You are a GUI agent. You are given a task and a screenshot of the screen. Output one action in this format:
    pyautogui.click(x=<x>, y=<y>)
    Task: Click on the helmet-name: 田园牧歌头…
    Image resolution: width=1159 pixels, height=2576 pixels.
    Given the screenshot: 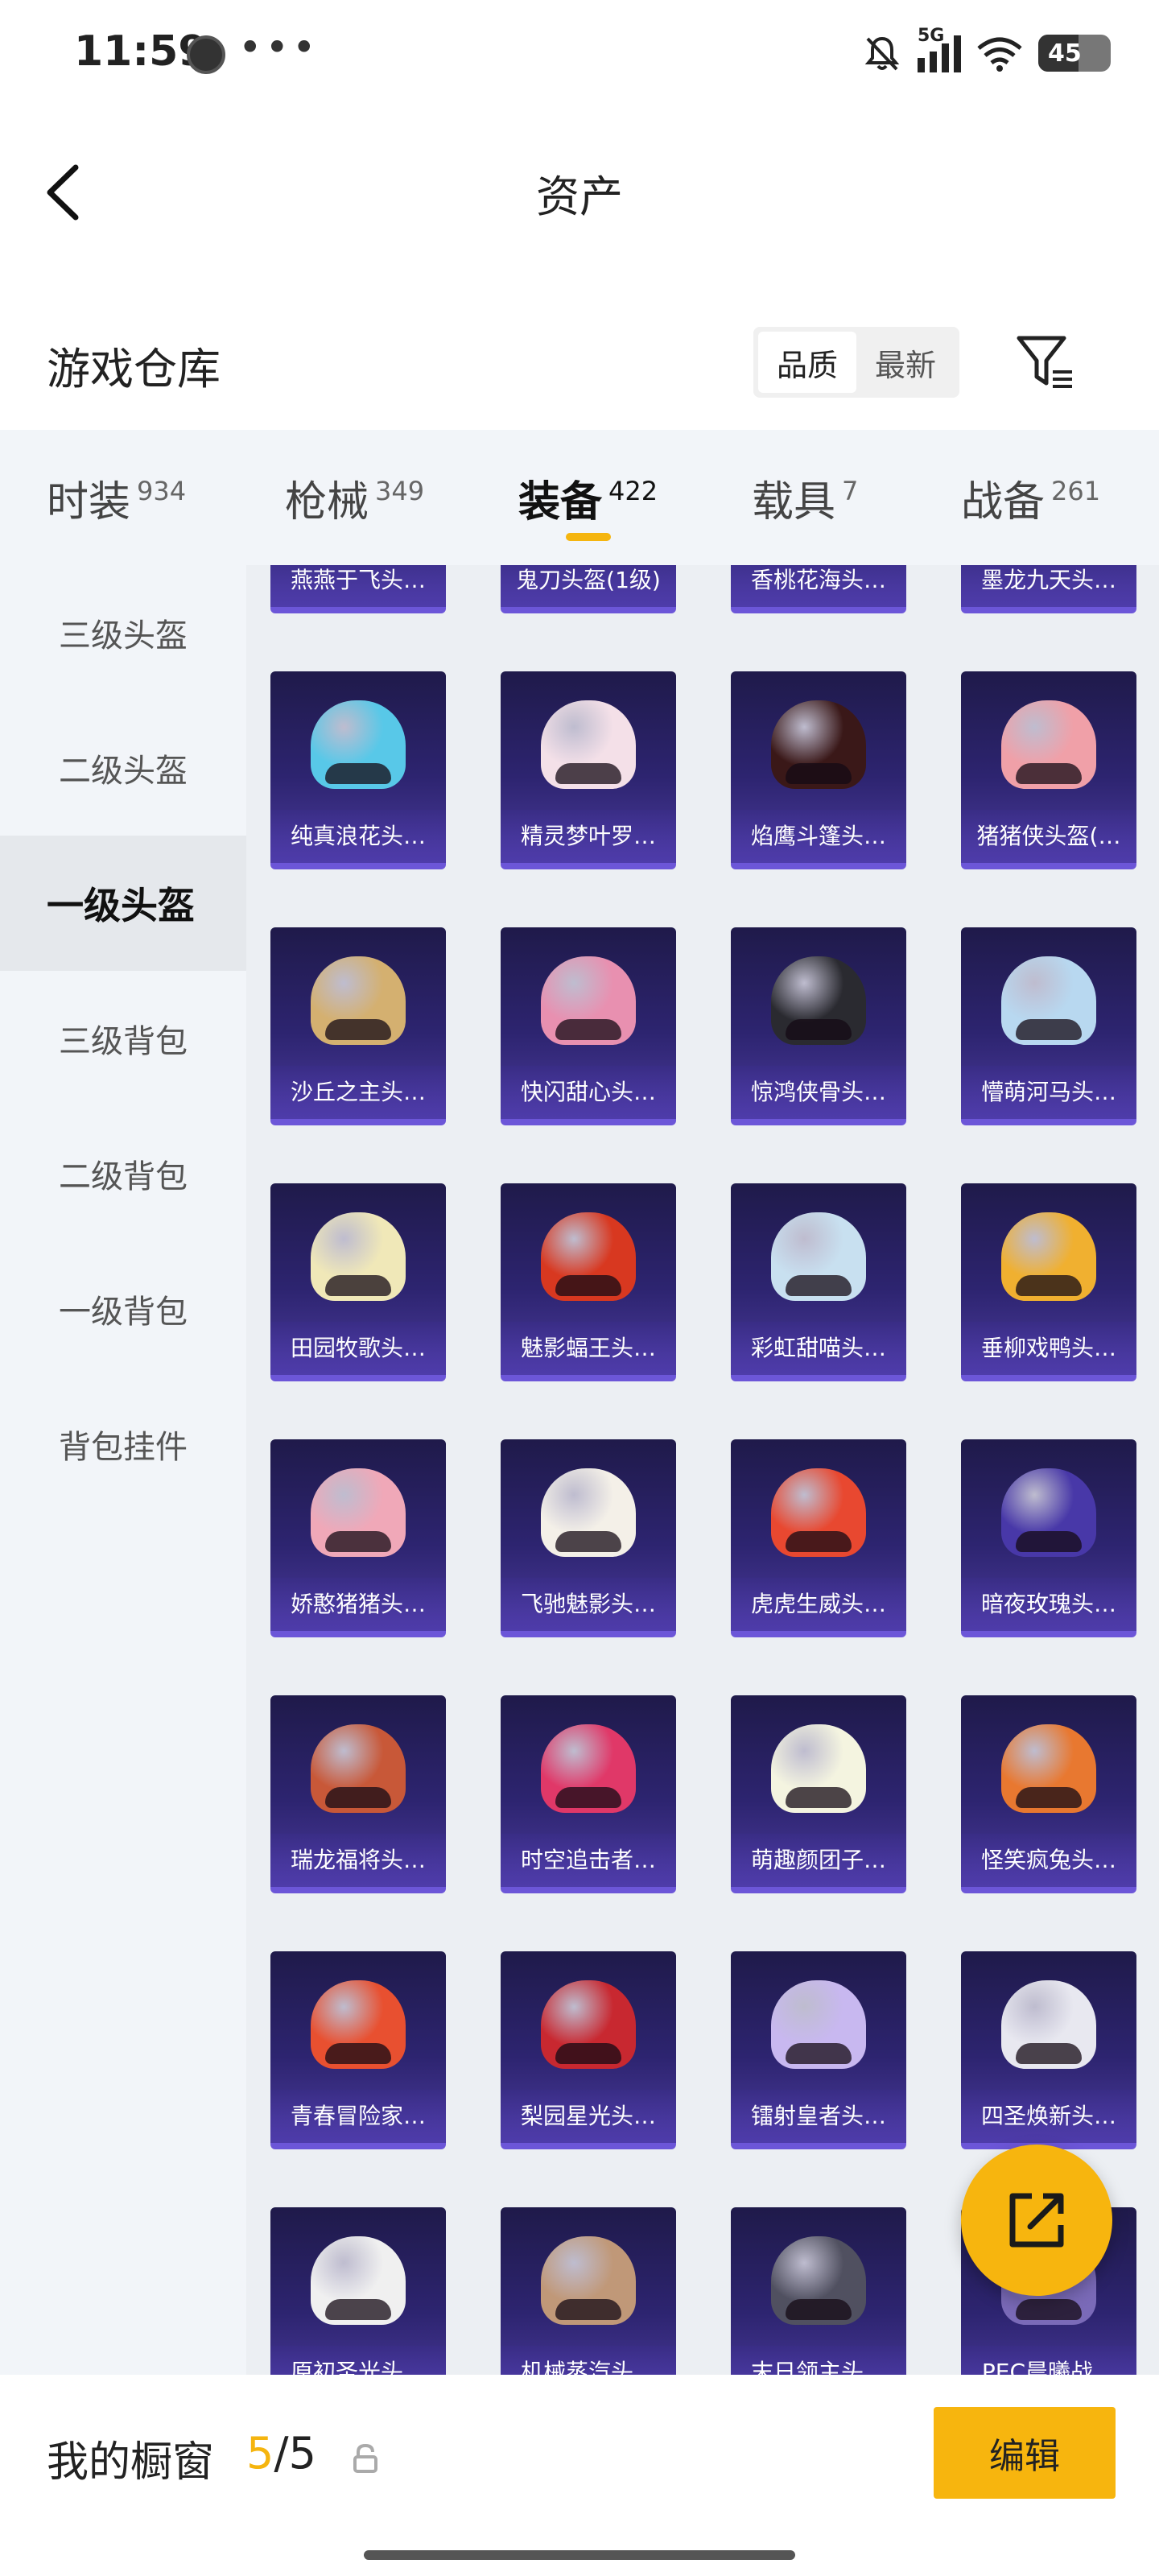 What is the action you would take?
    pyautogui.click(x=358, y=1348)
    